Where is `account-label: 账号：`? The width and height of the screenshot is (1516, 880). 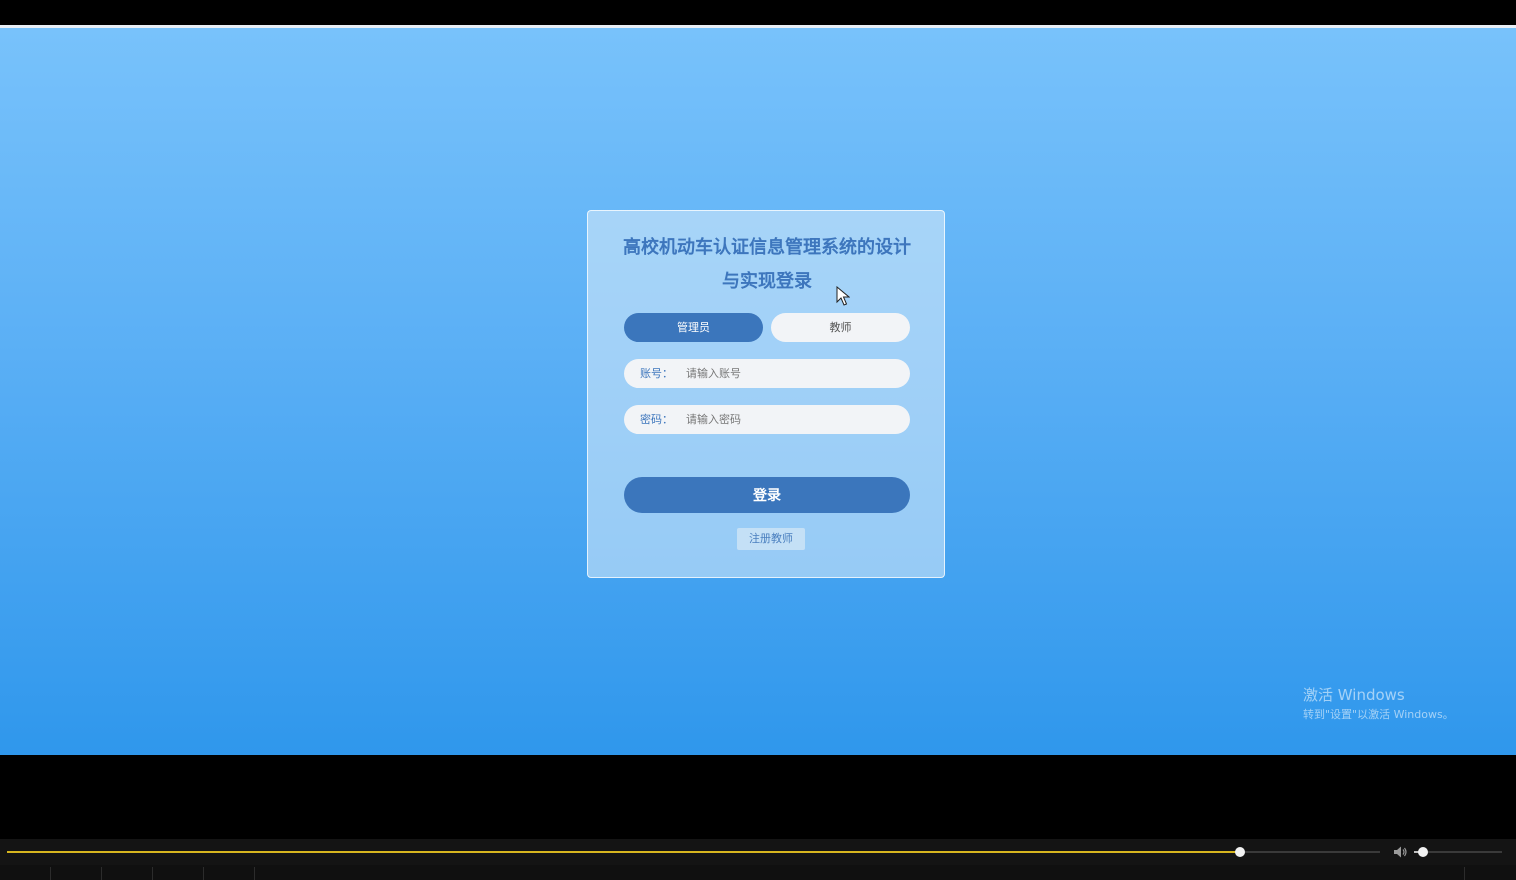
account-label: 账号： is located at coordinates (656, 373).